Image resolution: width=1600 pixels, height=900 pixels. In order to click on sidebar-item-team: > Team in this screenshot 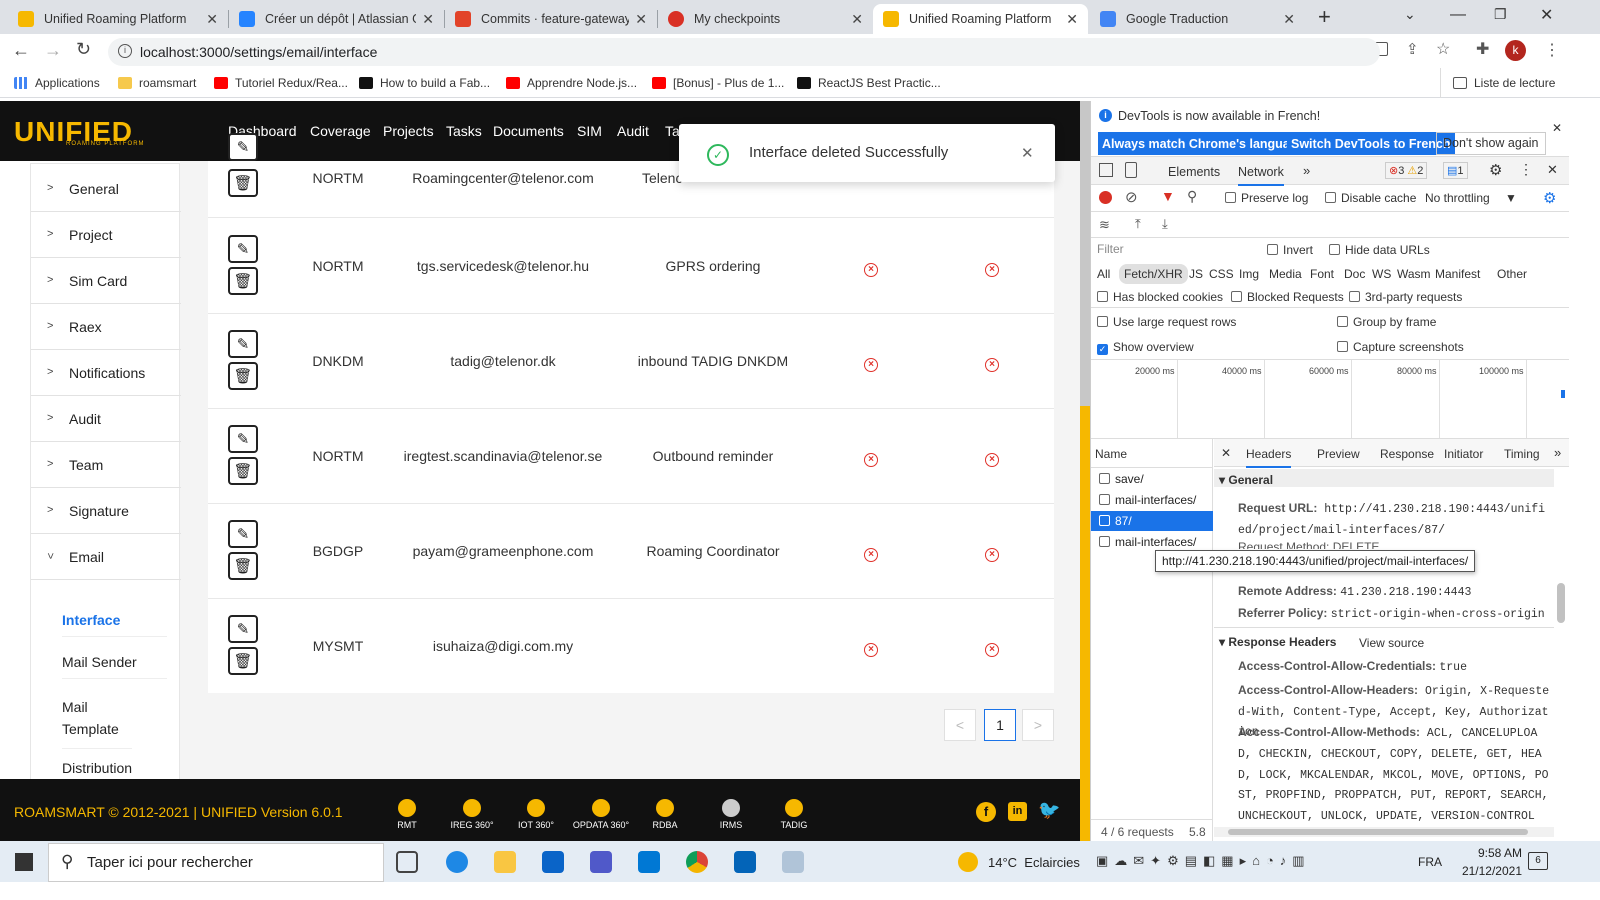, I will do `click(106, 465)`.